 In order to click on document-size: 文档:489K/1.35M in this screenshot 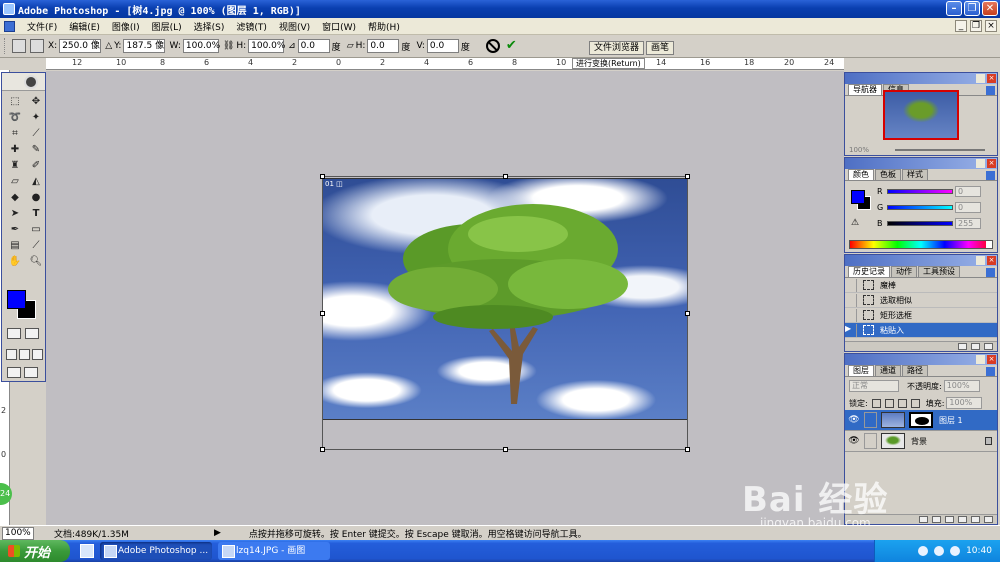, I will do `click(134, 533)`.